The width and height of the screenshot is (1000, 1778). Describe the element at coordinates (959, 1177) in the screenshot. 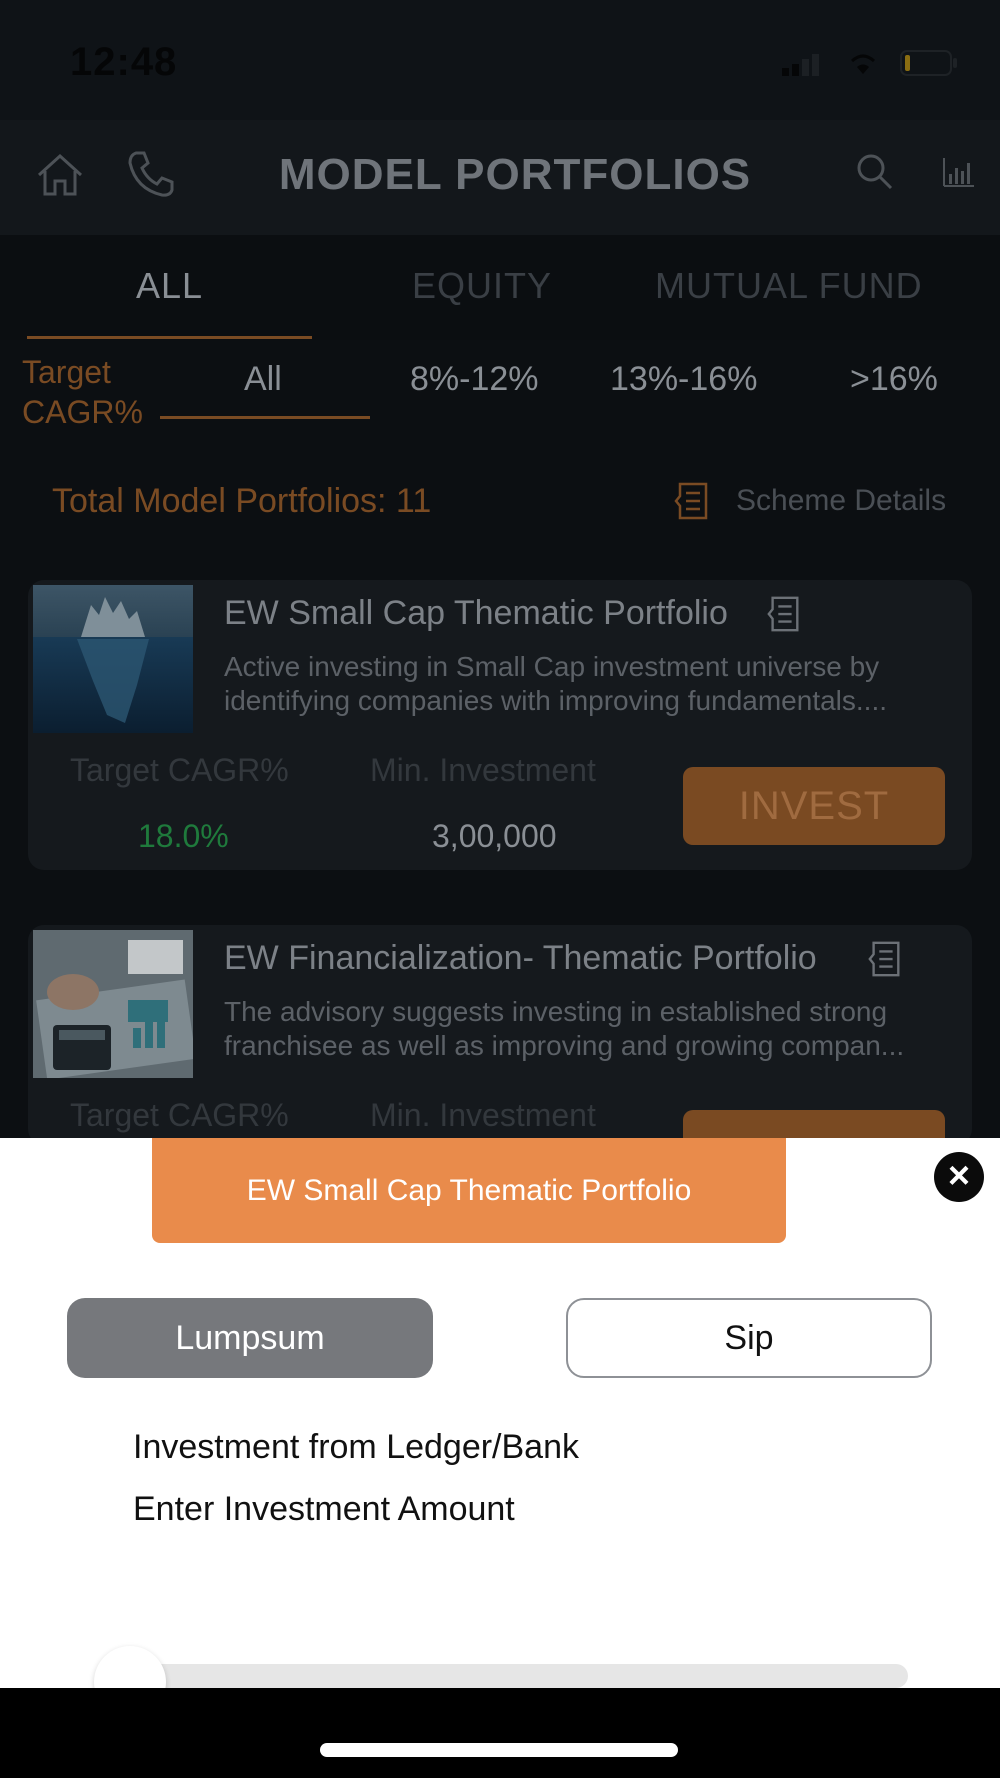

I see `close-icon: ×` at that location.